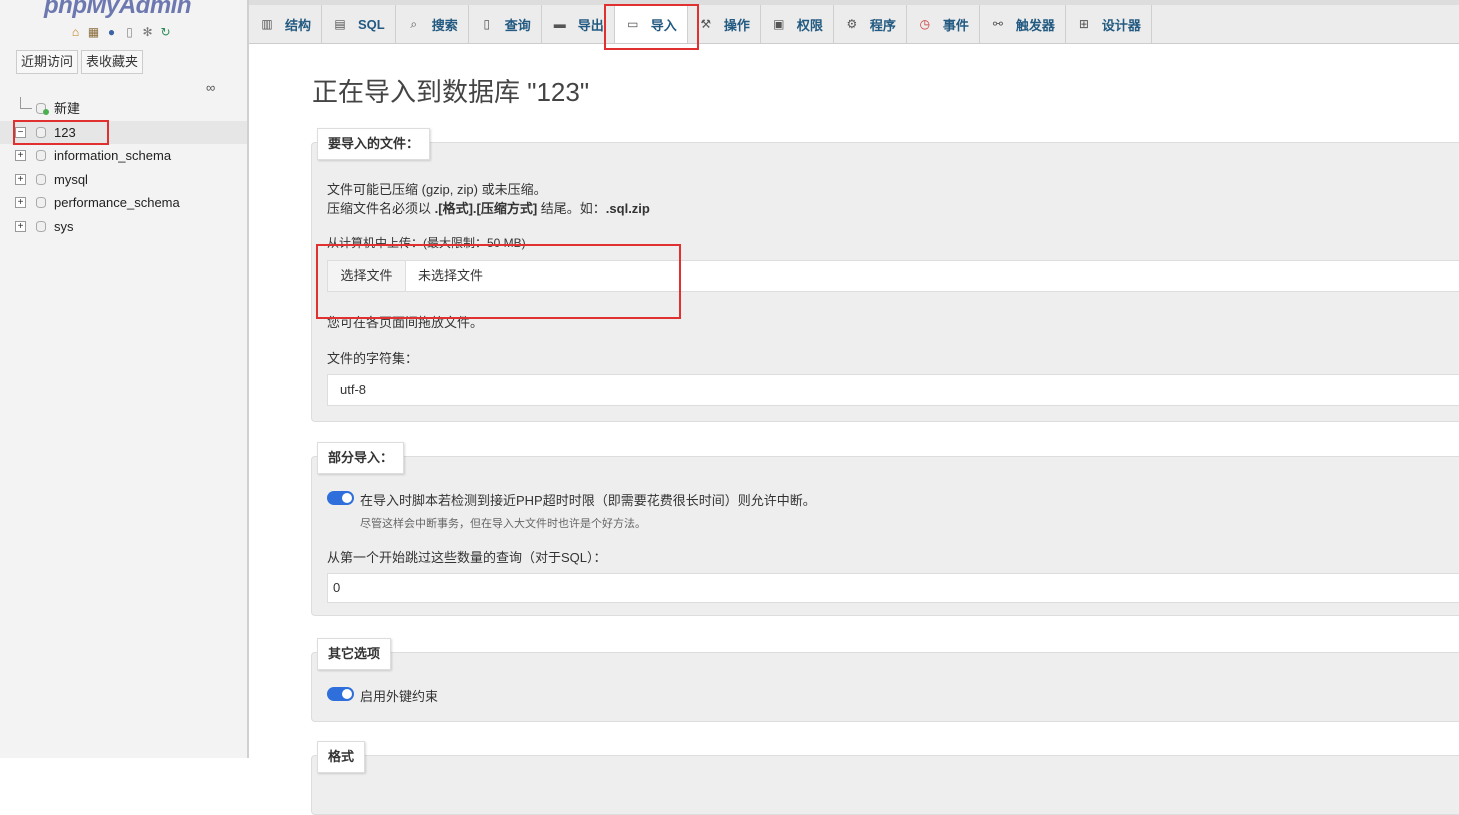 The width and height of the screenshot is (1459, 815). I want to click on tree-item-label: information_schema, so click(112, 155).